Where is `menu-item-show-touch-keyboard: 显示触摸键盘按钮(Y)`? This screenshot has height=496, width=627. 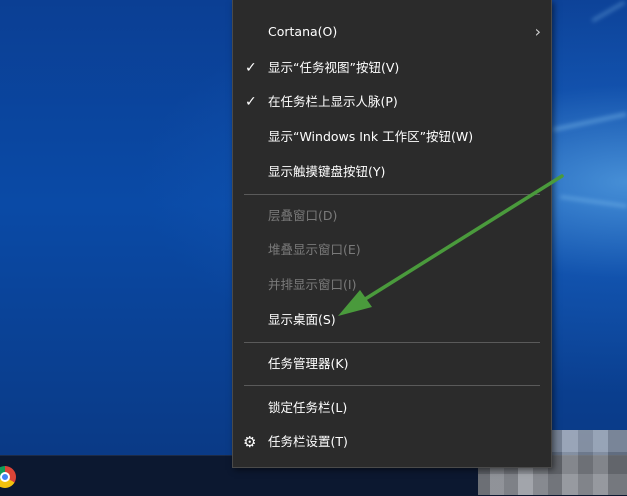
menu-item-show-touch-keyboard: 显示触摸键盘按钮(Y) is located at coordinates (392, 172).